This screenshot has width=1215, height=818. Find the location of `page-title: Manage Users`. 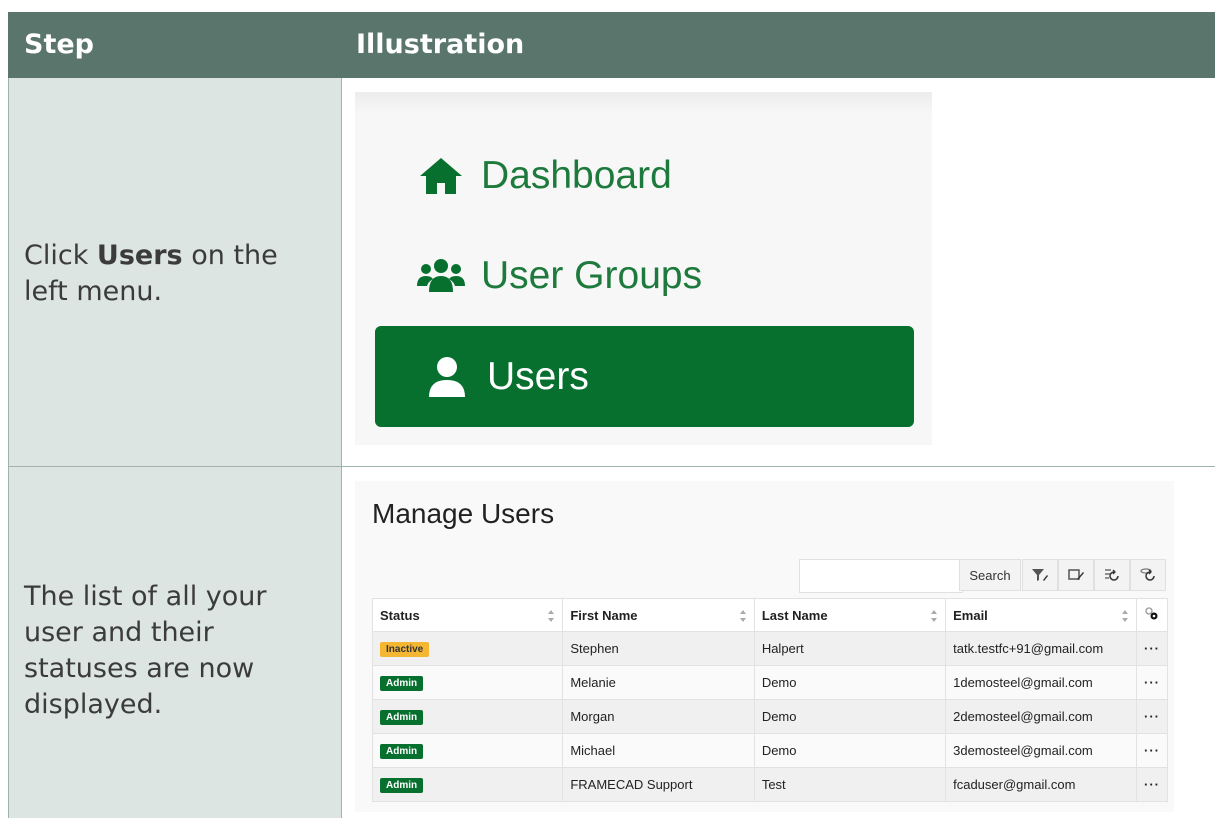

page-title: Manage Users is located at coordinates (463, 513).